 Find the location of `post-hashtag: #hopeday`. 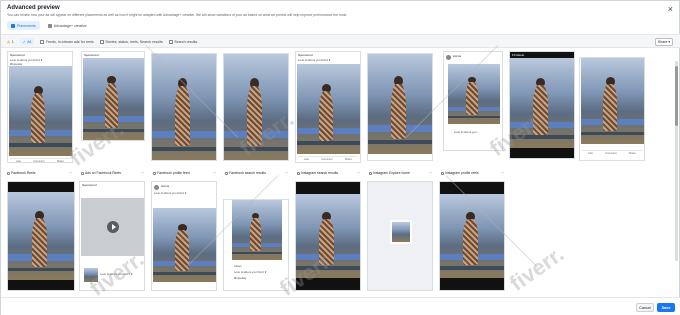

post-hashtag: #hopeday is located at coordinates (240, 278).